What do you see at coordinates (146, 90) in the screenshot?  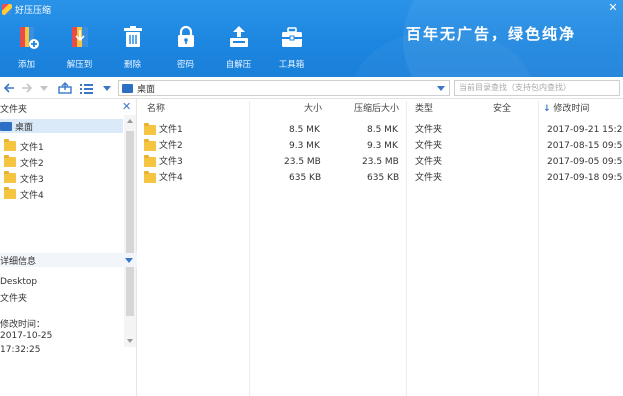 I see `address-text: 桌面` at bounding box center [146, 90].